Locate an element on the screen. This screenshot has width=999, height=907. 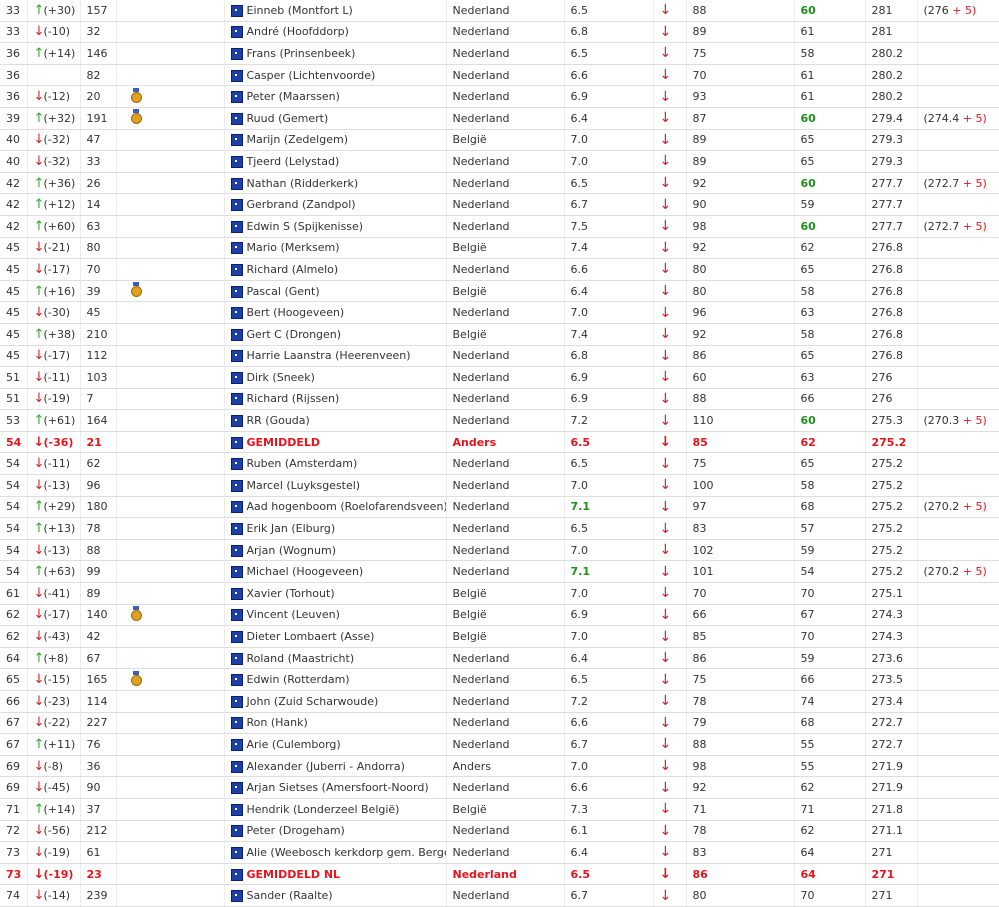
player-cell: Hendrik (Londerzeel België) is located at coordinates (335, 809).